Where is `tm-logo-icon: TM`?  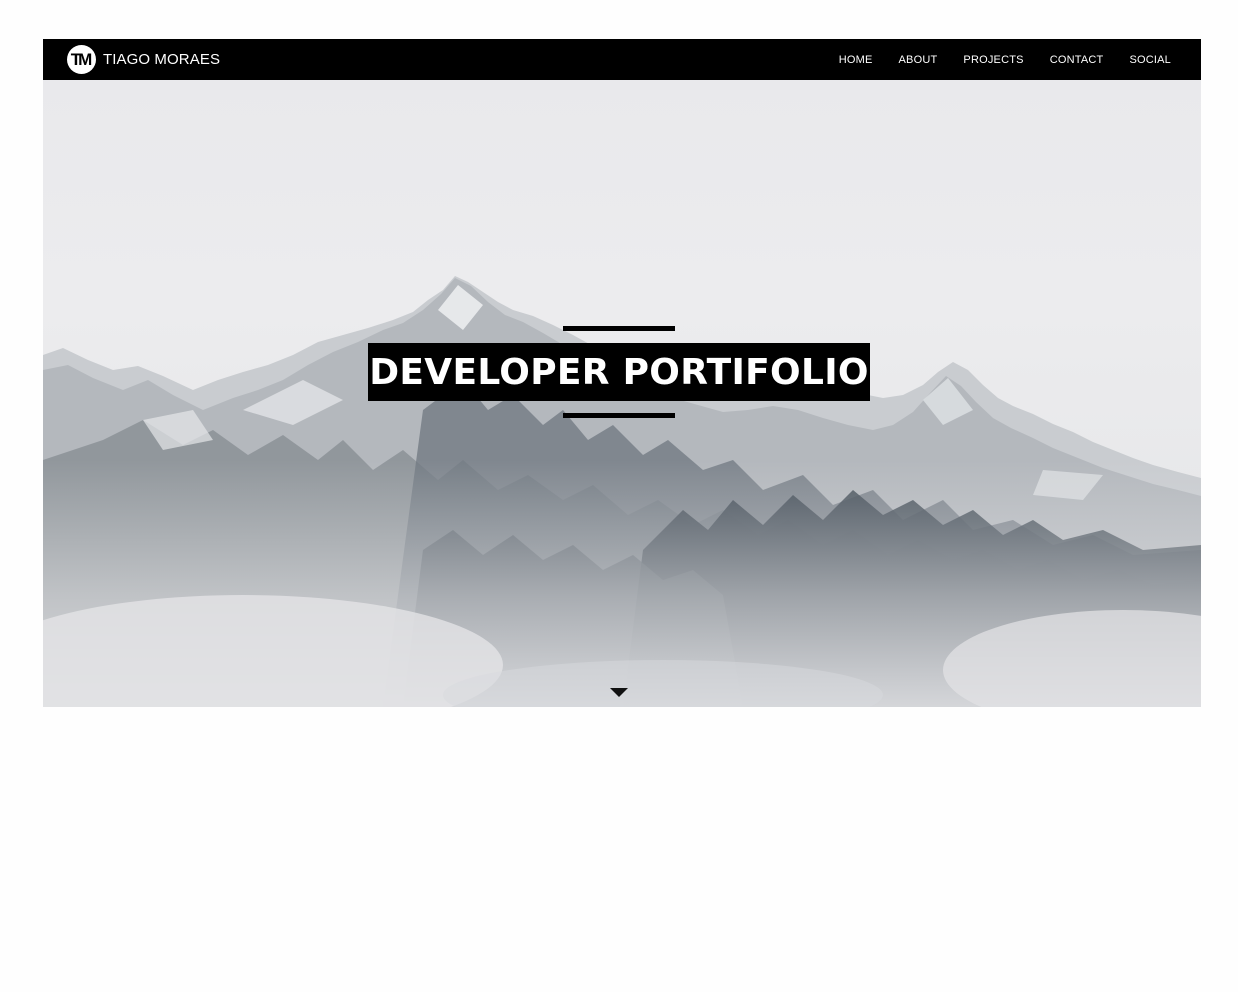
tm-logo-icon: TM is located at coordinates (81, 59).